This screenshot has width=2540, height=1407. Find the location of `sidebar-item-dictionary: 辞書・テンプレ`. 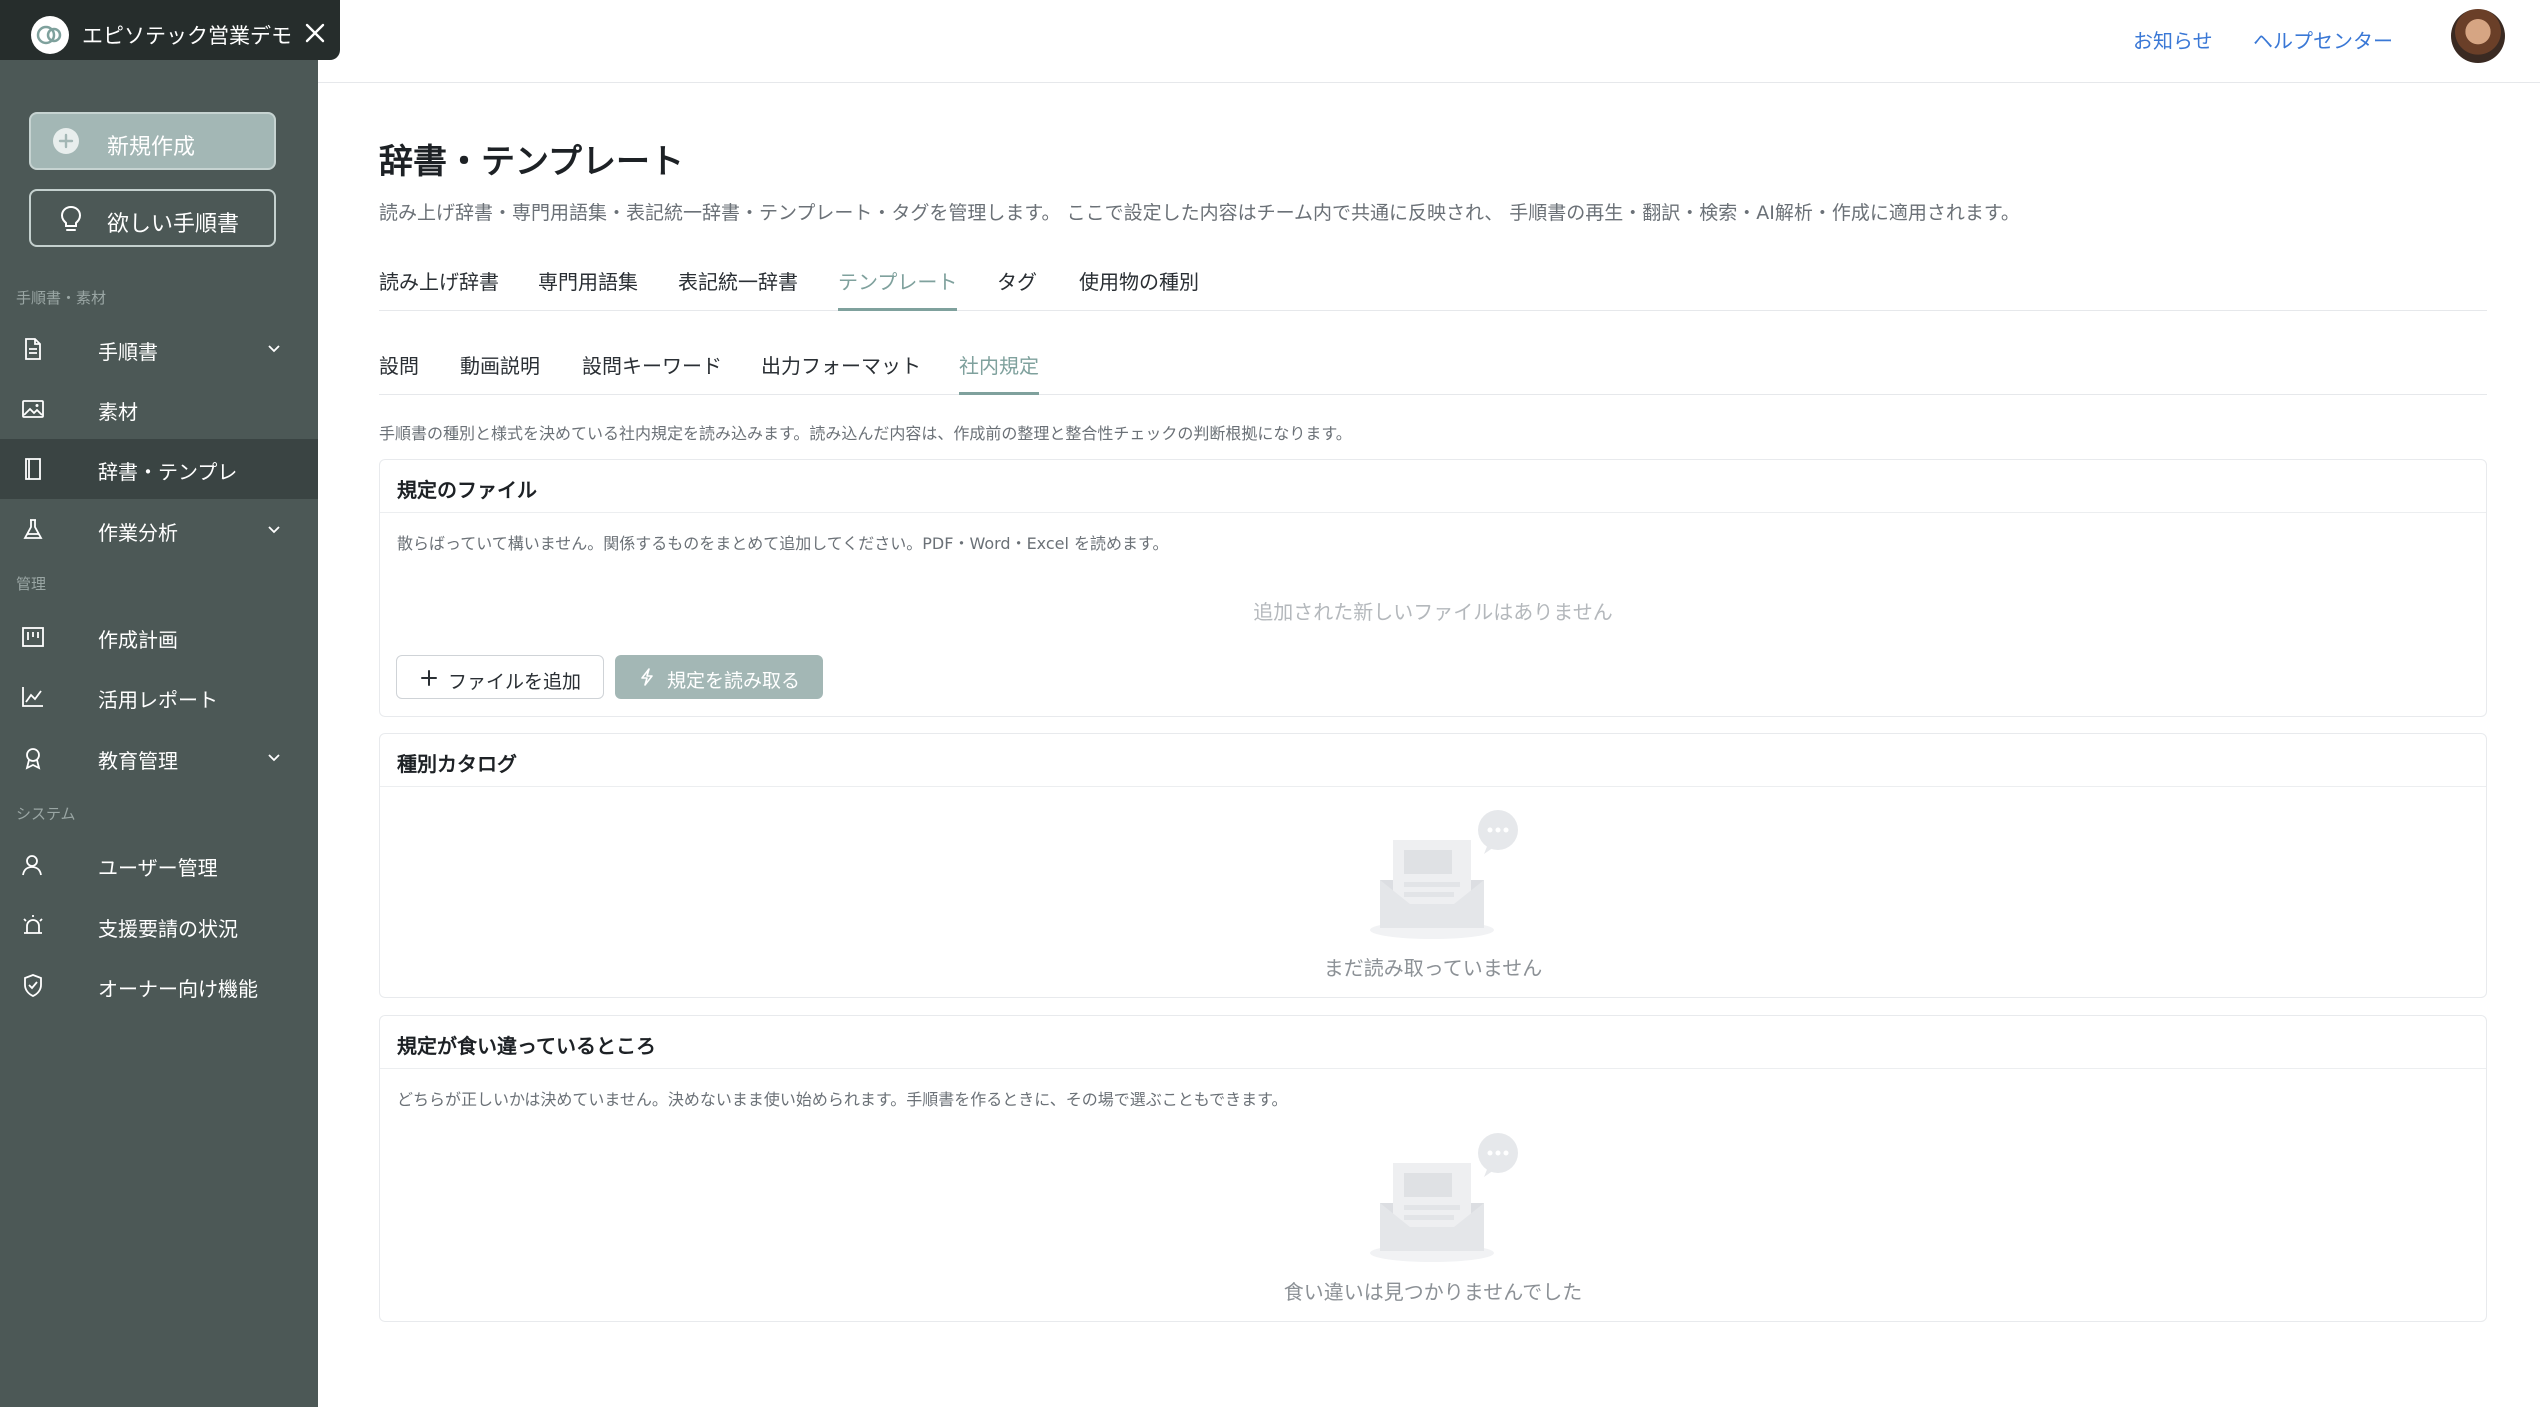

sidebar-item-dictionary: 辞書・テンプレ is located at coordinates (159, 469).